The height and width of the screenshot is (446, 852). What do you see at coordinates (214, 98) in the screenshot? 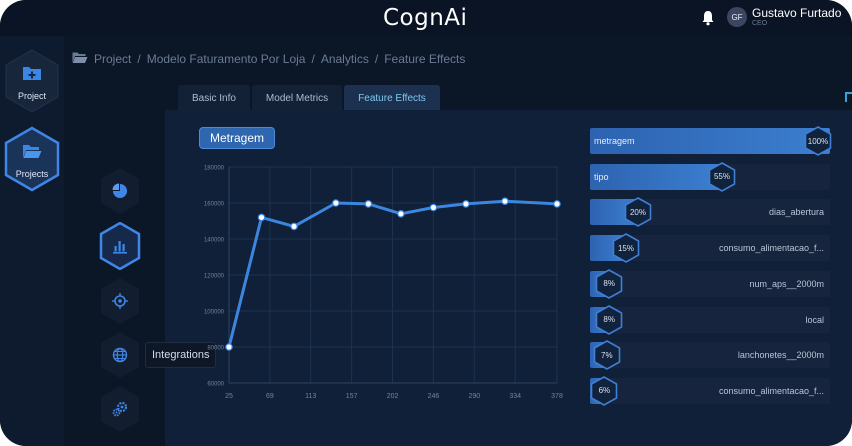
I see `tab-basic-info: Basic Info` at bounding box center [214, 98].